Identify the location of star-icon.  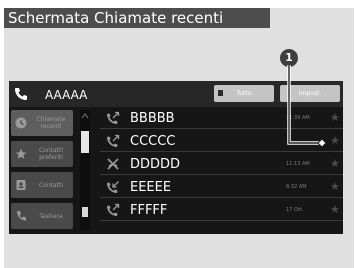
(21, 153).